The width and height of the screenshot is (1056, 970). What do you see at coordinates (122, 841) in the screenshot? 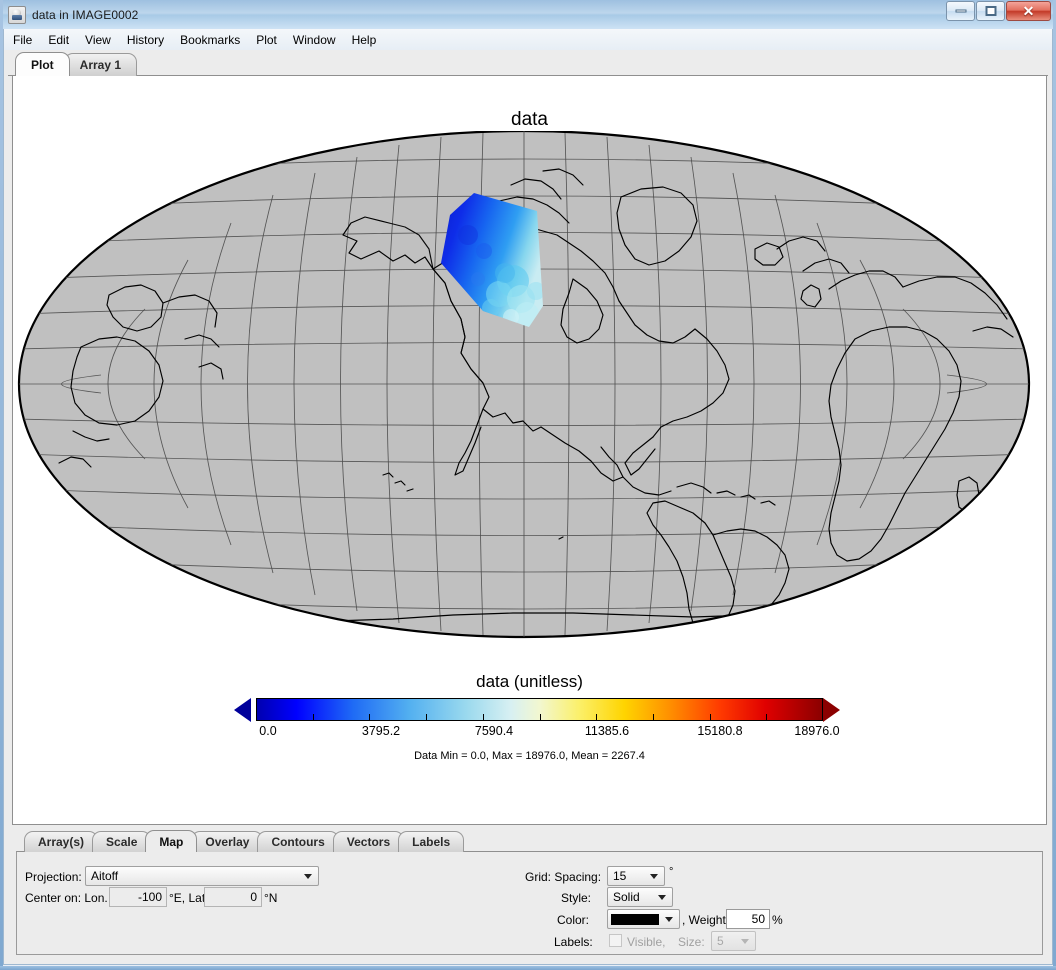
I see `tab-scale: Scale` at bounding box center [122, 841].